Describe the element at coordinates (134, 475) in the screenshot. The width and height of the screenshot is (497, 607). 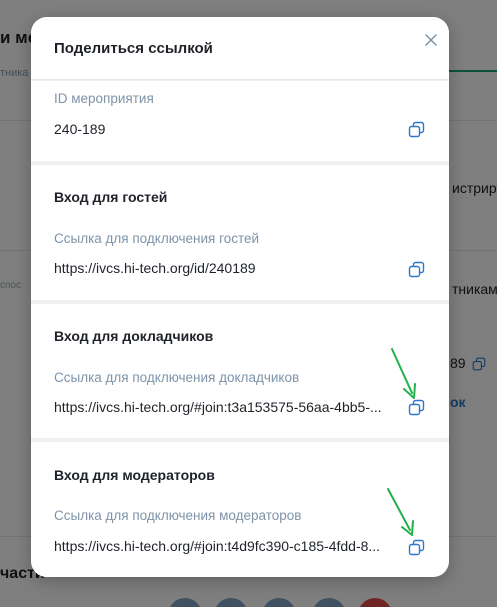
I see `section-title: Вход для модераторов` at that location.